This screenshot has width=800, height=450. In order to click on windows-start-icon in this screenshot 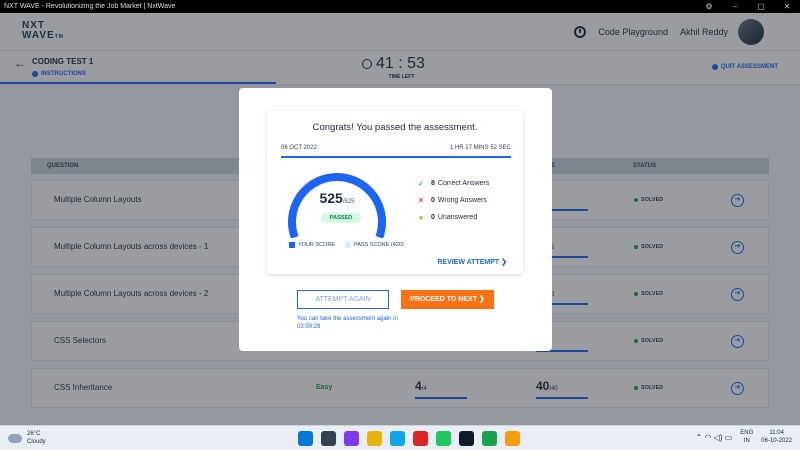, I will do `click(305, 438)`.